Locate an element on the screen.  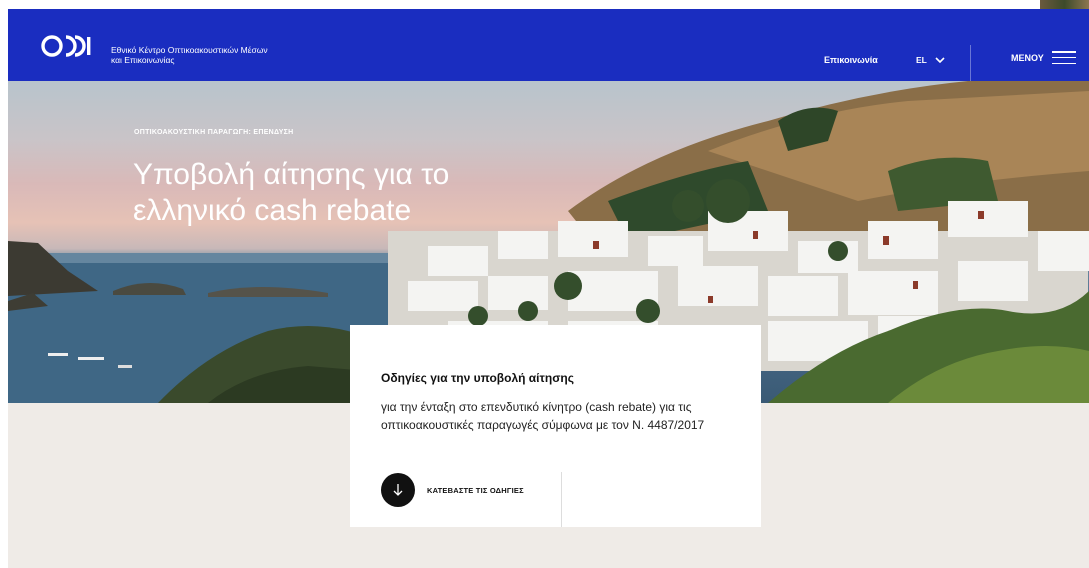
language-label: EL is located at coordinates (921, 60).